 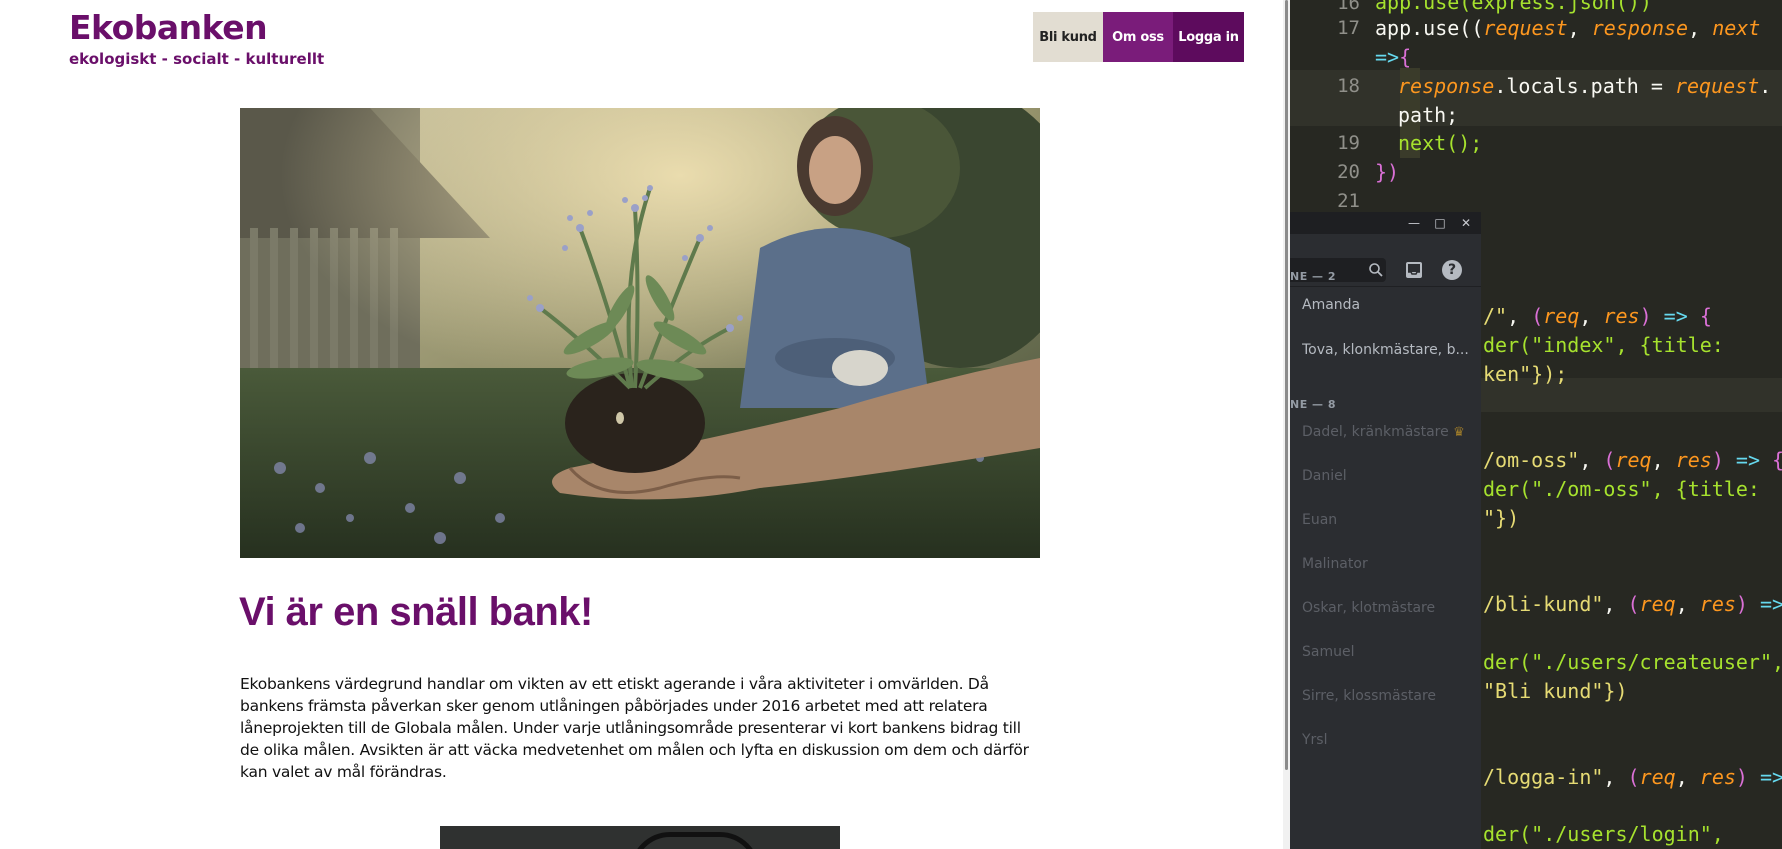 I want to click on site-title: Ekobanken, so click(x=168, y=27).